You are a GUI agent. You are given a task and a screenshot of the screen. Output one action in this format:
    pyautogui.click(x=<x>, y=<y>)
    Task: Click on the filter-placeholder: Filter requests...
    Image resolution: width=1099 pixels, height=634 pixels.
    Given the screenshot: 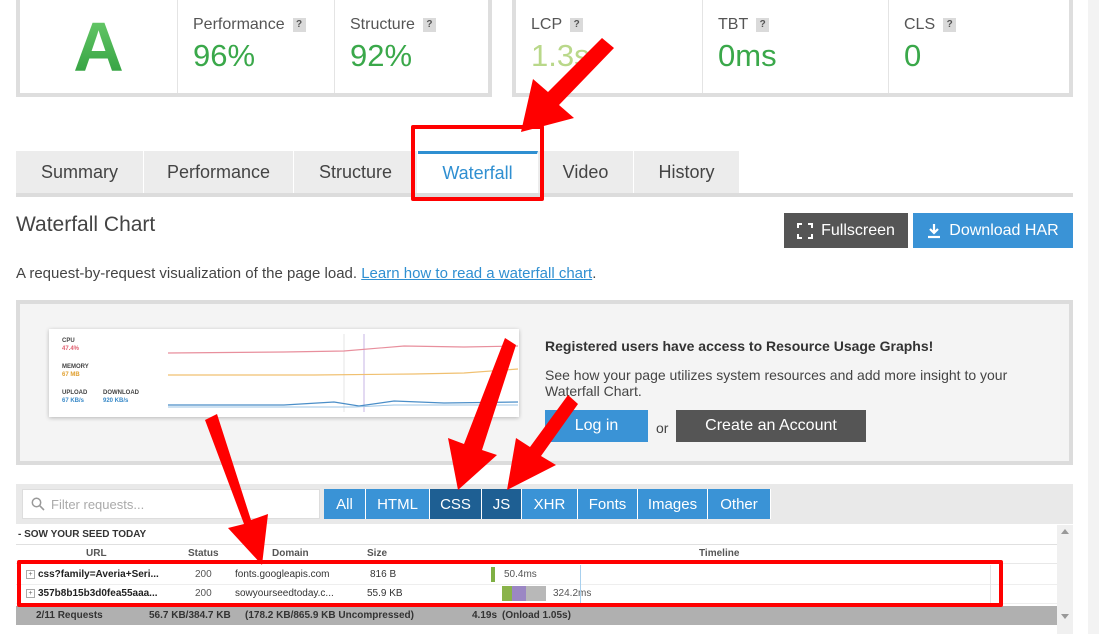 What is the action you would take?
    pyautogui.click(x=98, y=504)
    